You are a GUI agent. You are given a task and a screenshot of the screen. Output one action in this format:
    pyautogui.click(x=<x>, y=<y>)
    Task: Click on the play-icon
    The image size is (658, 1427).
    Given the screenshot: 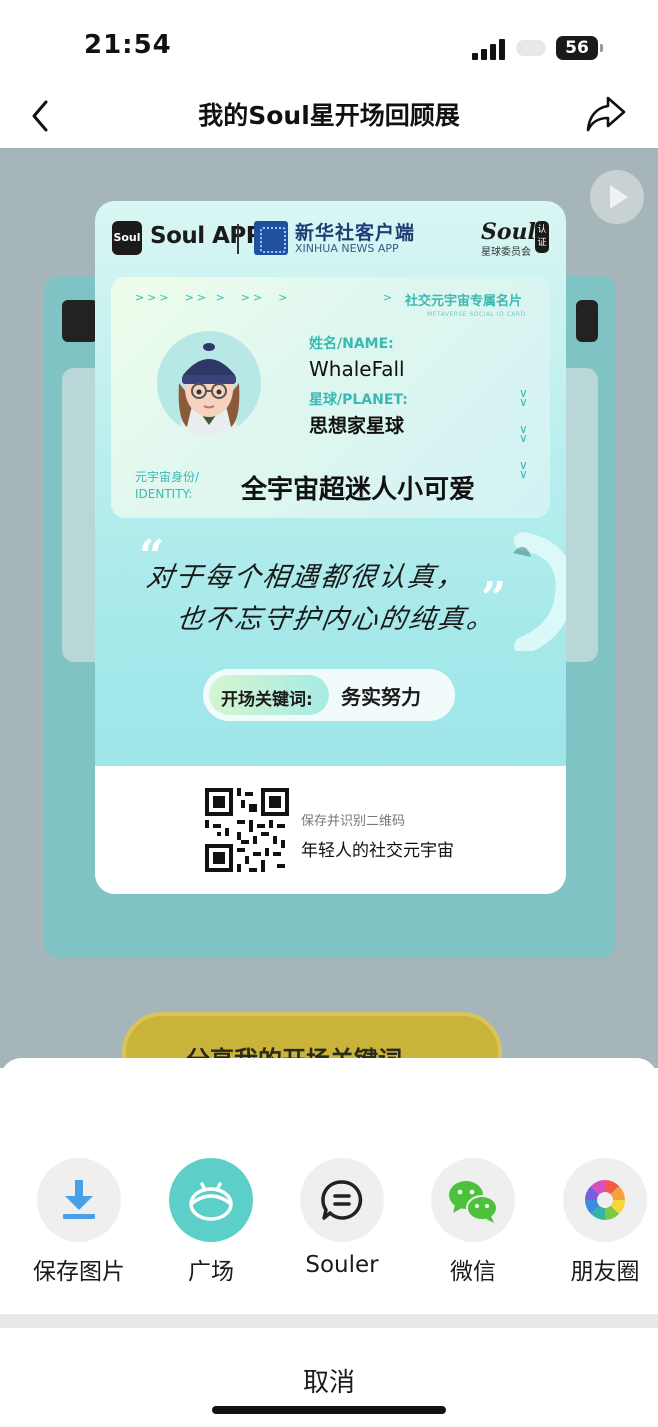 What is the action you would take?
    pyautogui.click(x=617, y=197)
    